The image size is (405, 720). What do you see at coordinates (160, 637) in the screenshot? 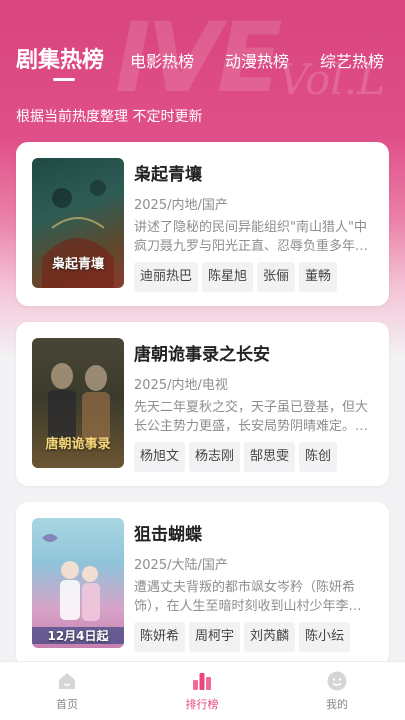
I see `cast-tag: 陈妍希` at bounding box center [160, 637].